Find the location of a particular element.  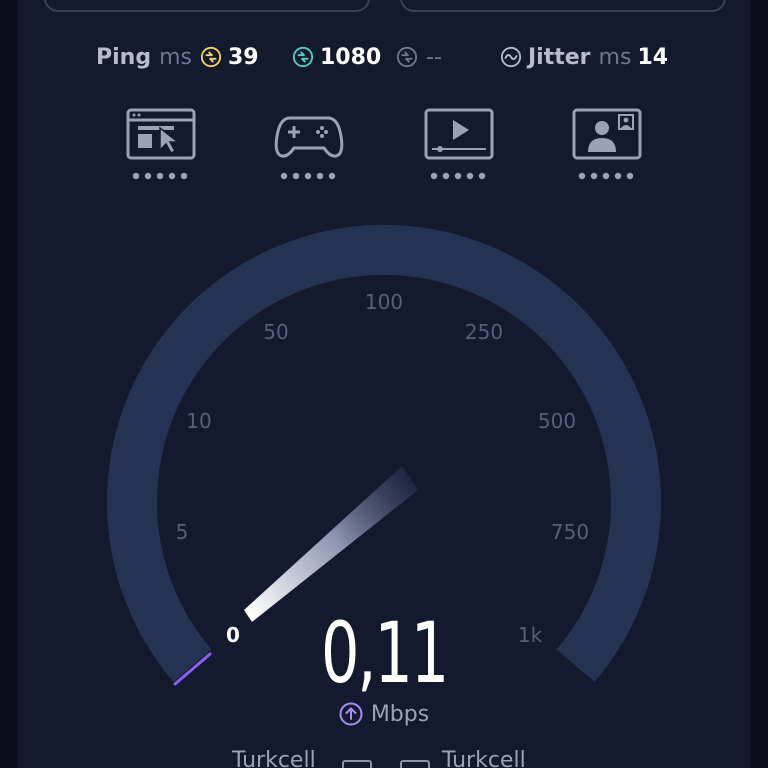

gauge-tick-500: 500 is located at coordinates (557, 421).